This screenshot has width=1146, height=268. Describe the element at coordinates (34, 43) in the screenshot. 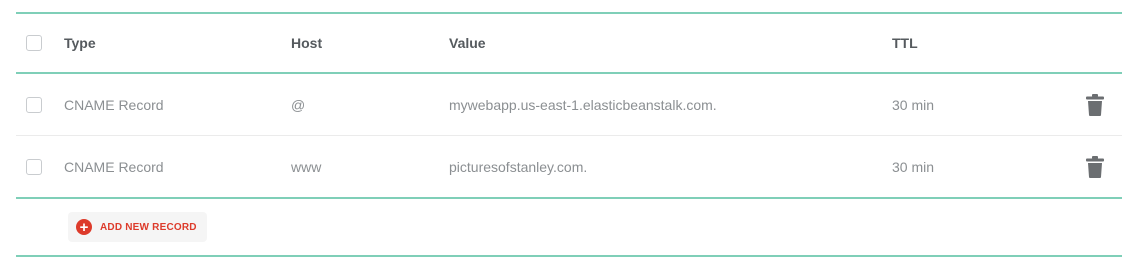

I see `select-all-checkbox` at that location.